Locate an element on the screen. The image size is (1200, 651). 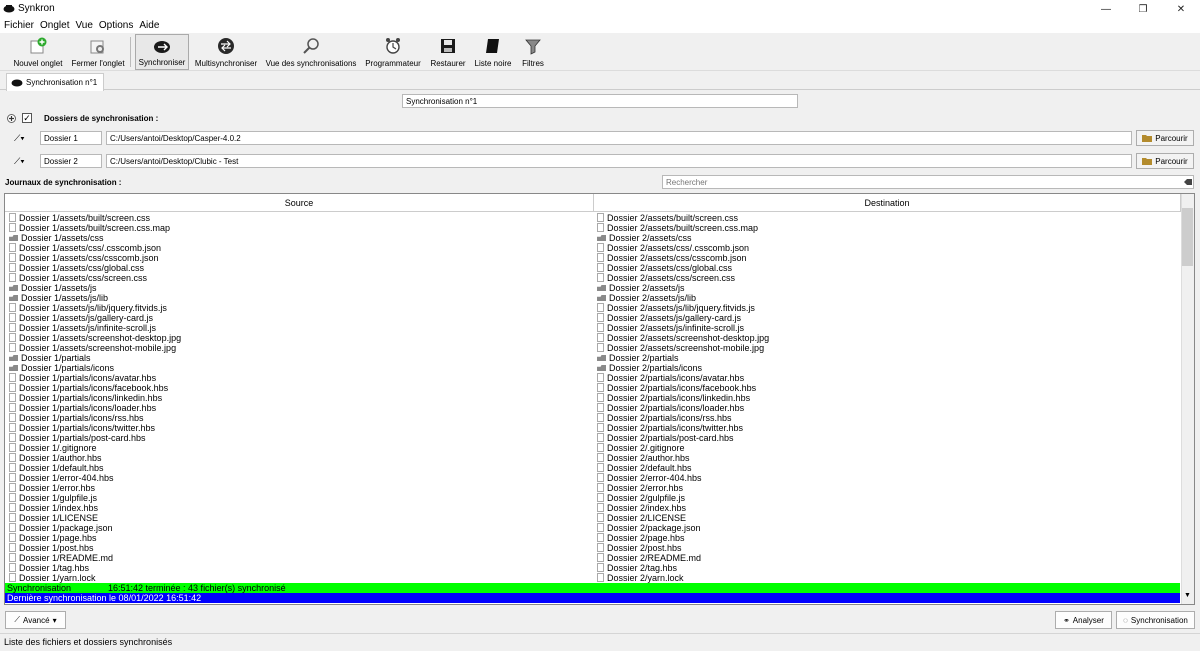
table-cell-destination: Dossier 2/partials/icons/loader.hbs is located at coordinates (670, 408).